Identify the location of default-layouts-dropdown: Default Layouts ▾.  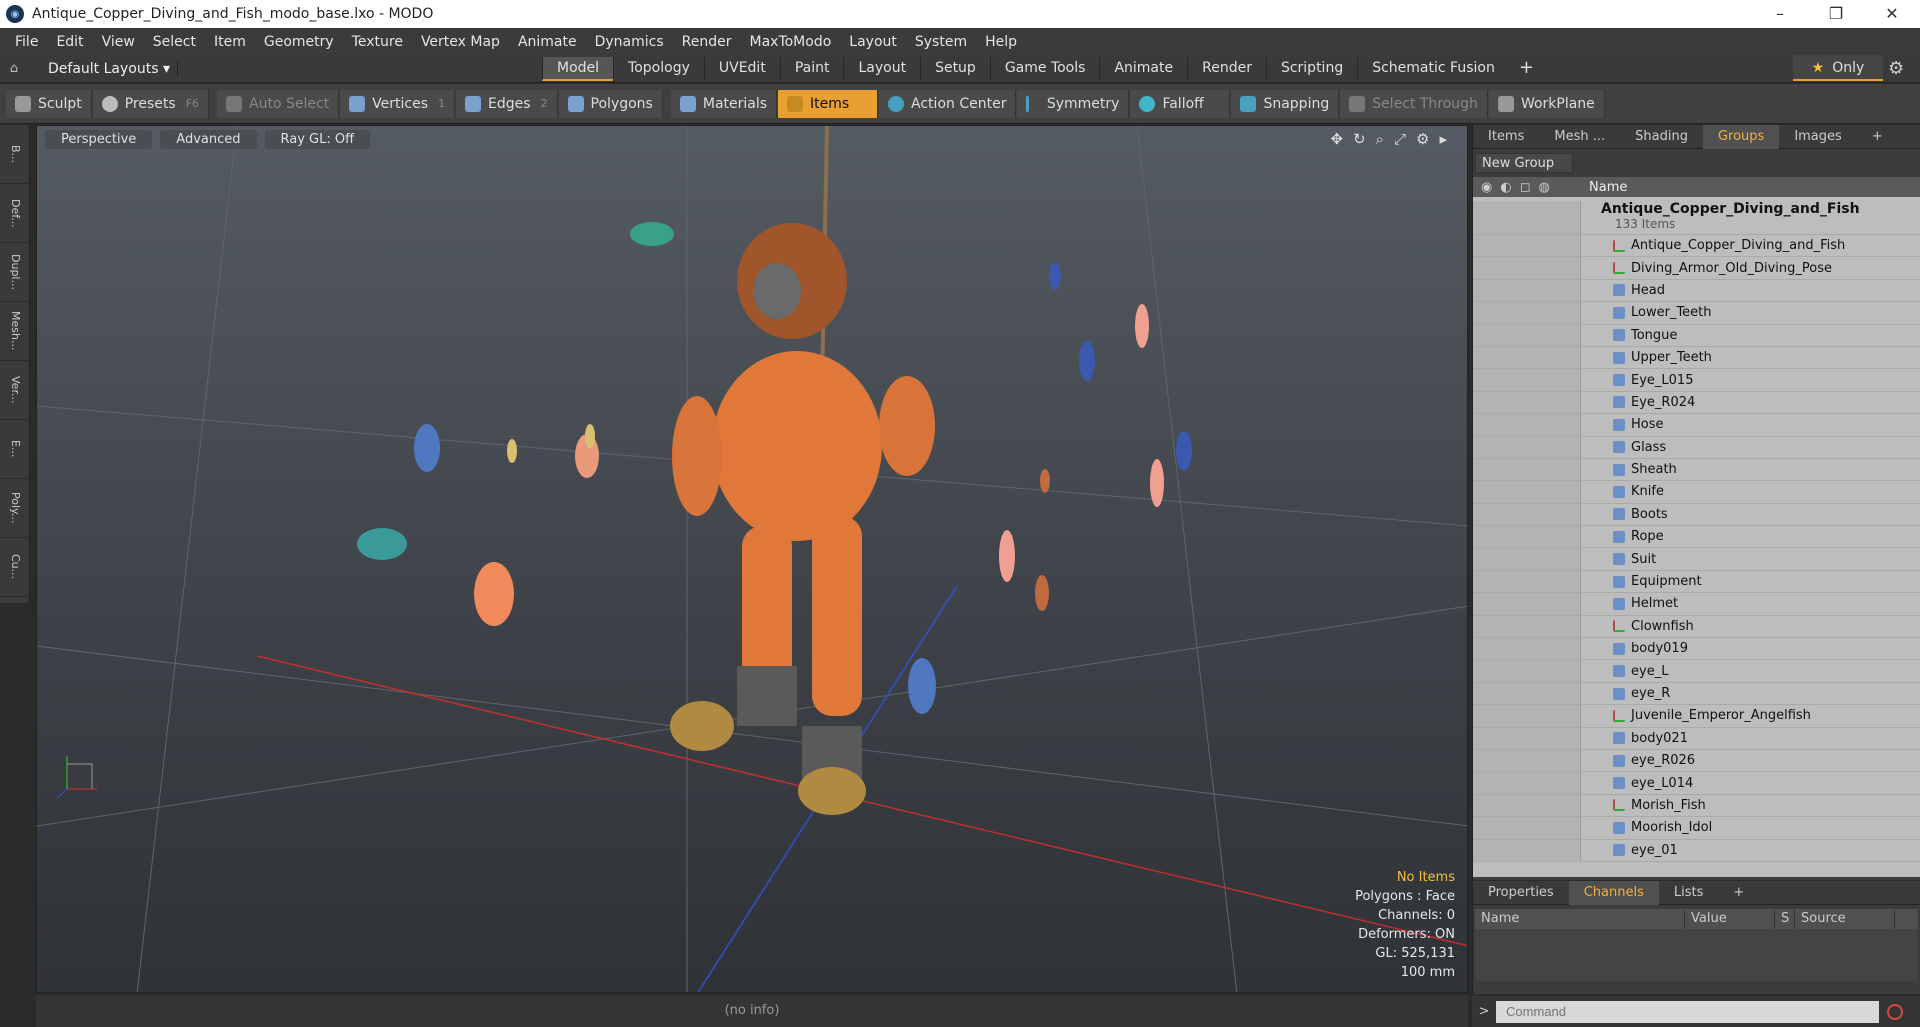
(103, 68).